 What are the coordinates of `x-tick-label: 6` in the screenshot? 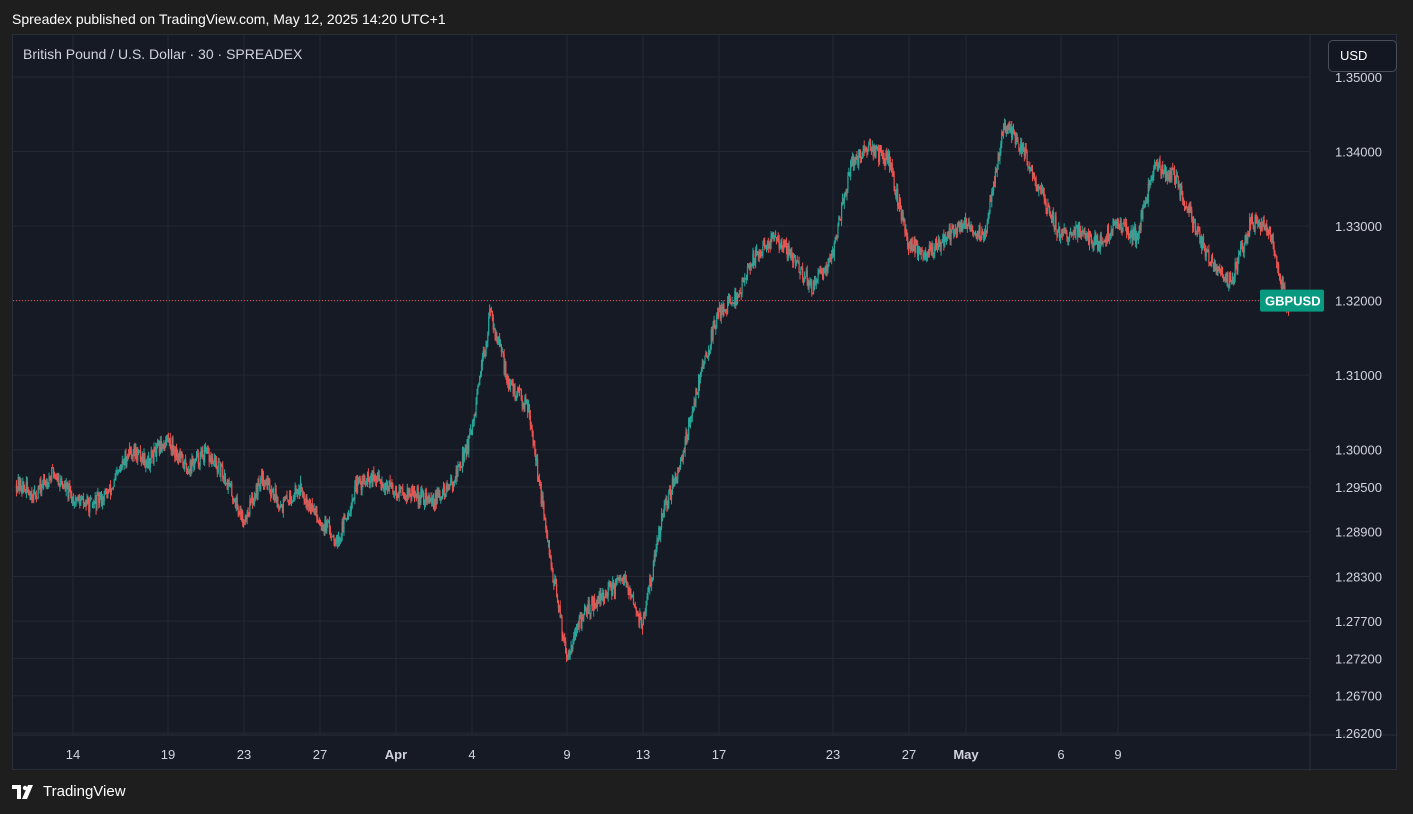 It's located at (1060, 754).